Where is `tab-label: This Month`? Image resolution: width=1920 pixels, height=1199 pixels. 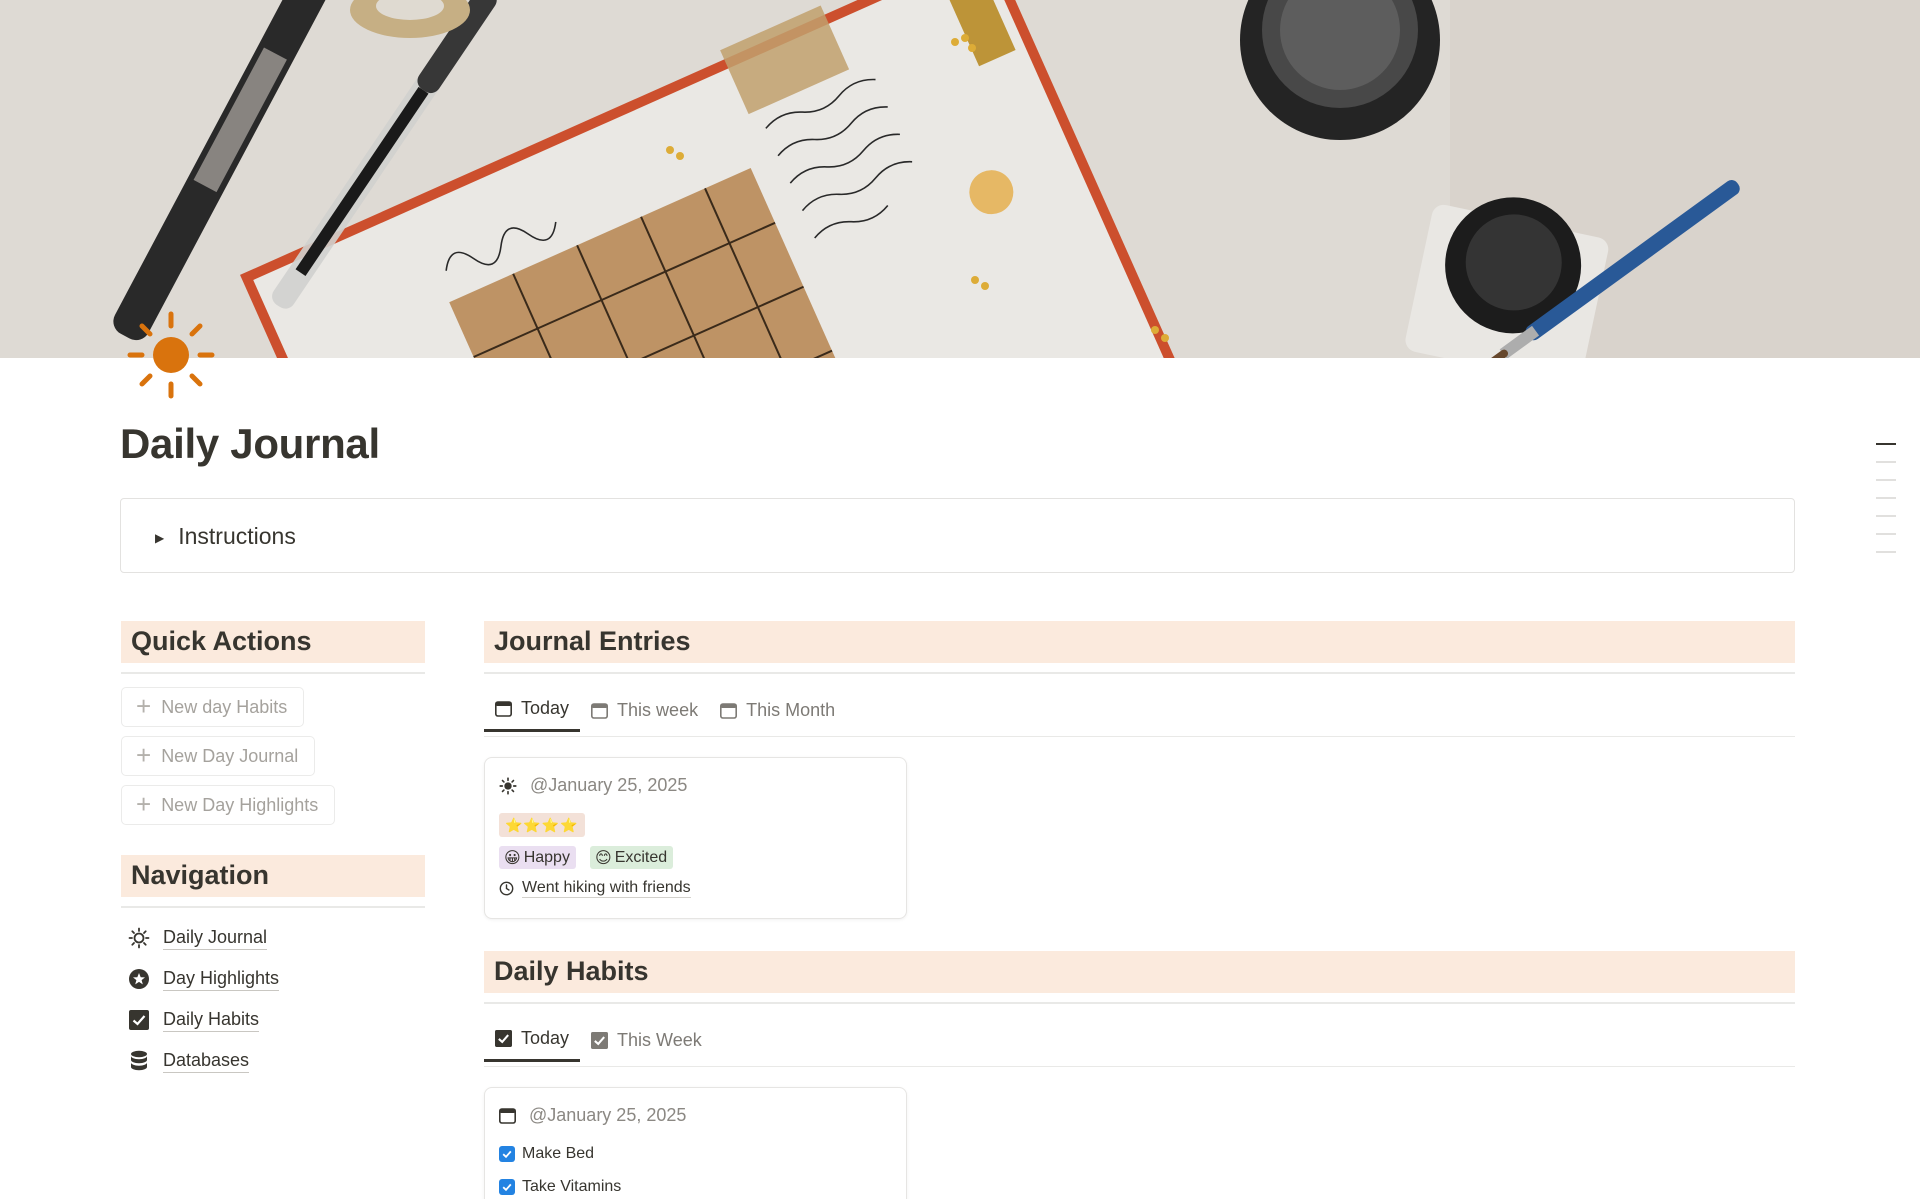
tab-label: This Month is located at coordinates (791, 709).